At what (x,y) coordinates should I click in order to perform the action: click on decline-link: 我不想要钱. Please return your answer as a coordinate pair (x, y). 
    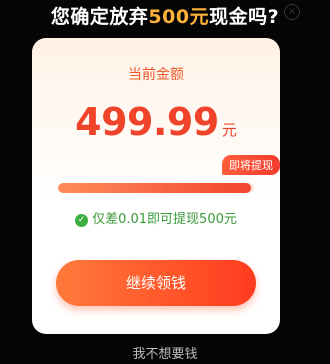
    Looking at the image, I should click on (165, 352).